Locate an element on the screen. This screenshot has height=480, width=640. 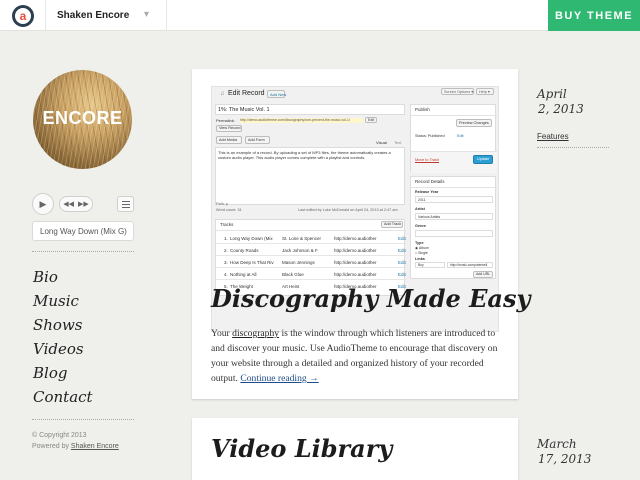
post-card: Video Library is located at coordinates (355, 449).